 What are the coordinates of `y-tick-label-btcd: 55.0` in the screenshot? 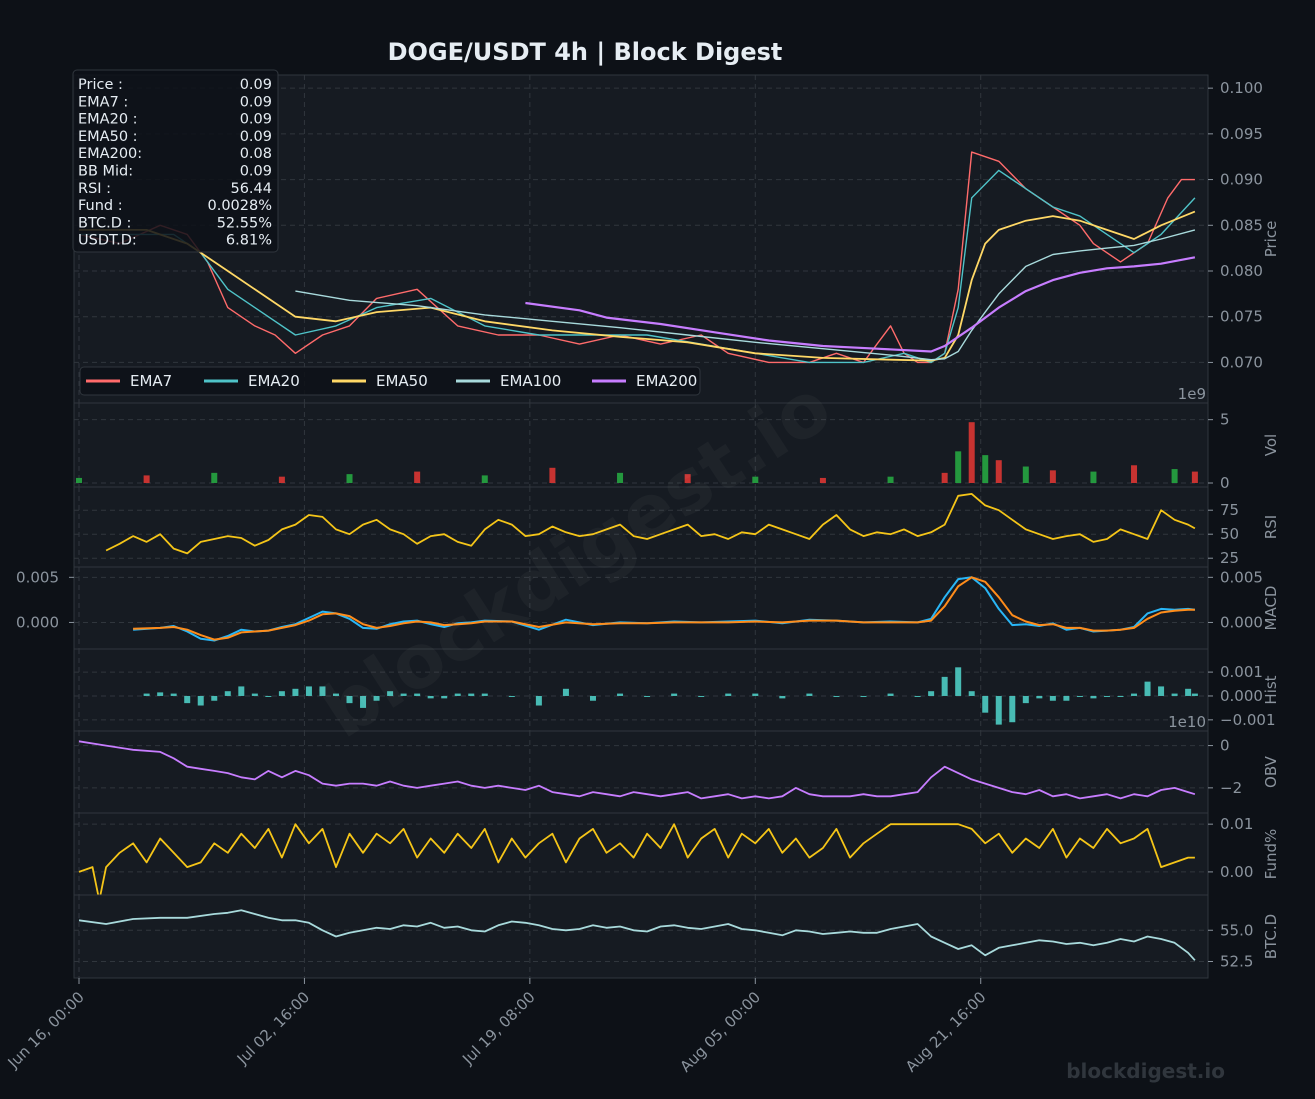 It's located at (1236, 930).